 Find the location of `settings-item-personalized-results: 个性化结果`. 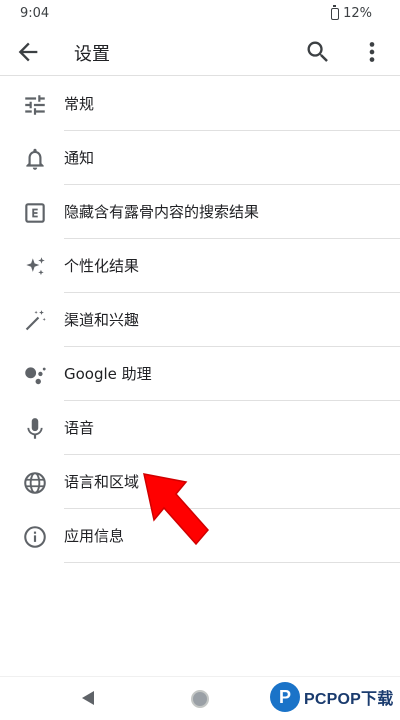

settings-item-personalized-results: 个性化结果 is located at coordinates (200, 266).